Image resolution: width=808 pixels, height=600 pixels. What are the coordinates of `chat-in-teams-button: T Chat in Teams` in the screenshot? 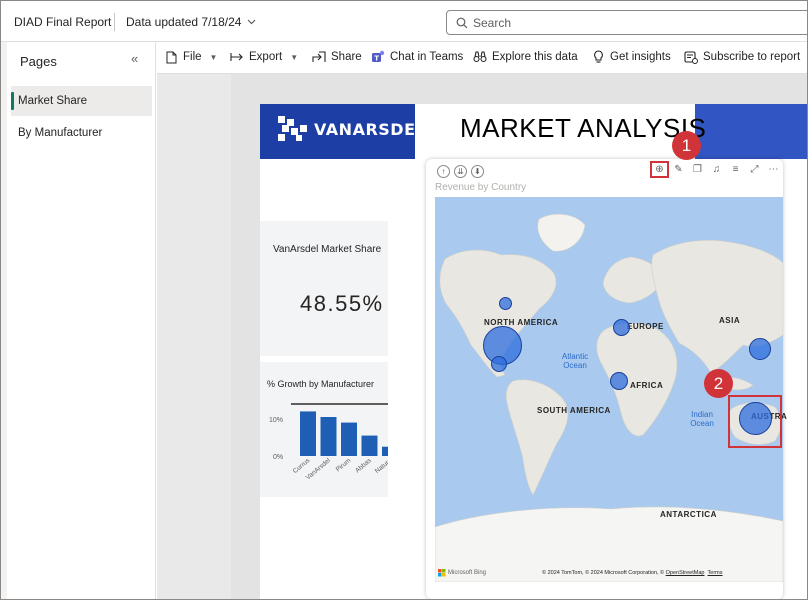 It's located at (417, 57).